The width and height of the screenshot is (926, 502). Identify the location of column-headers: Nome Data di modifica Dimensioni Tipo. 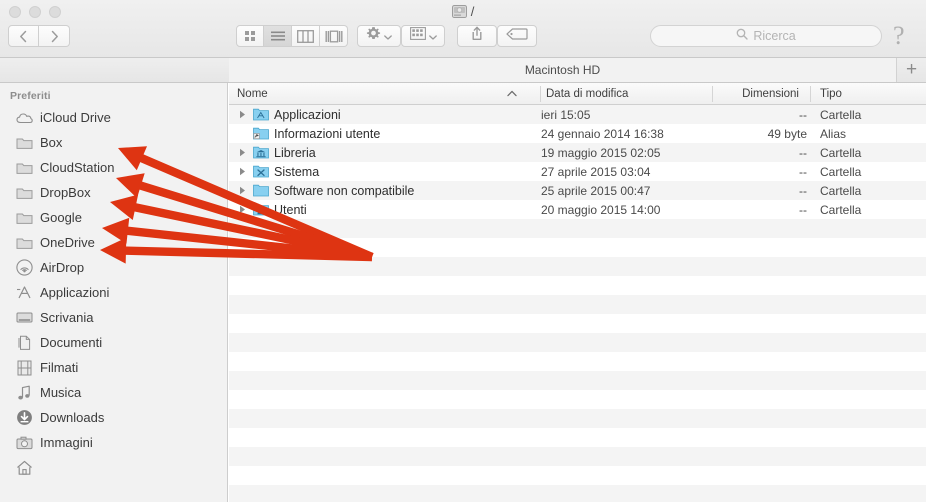
(577, 94).